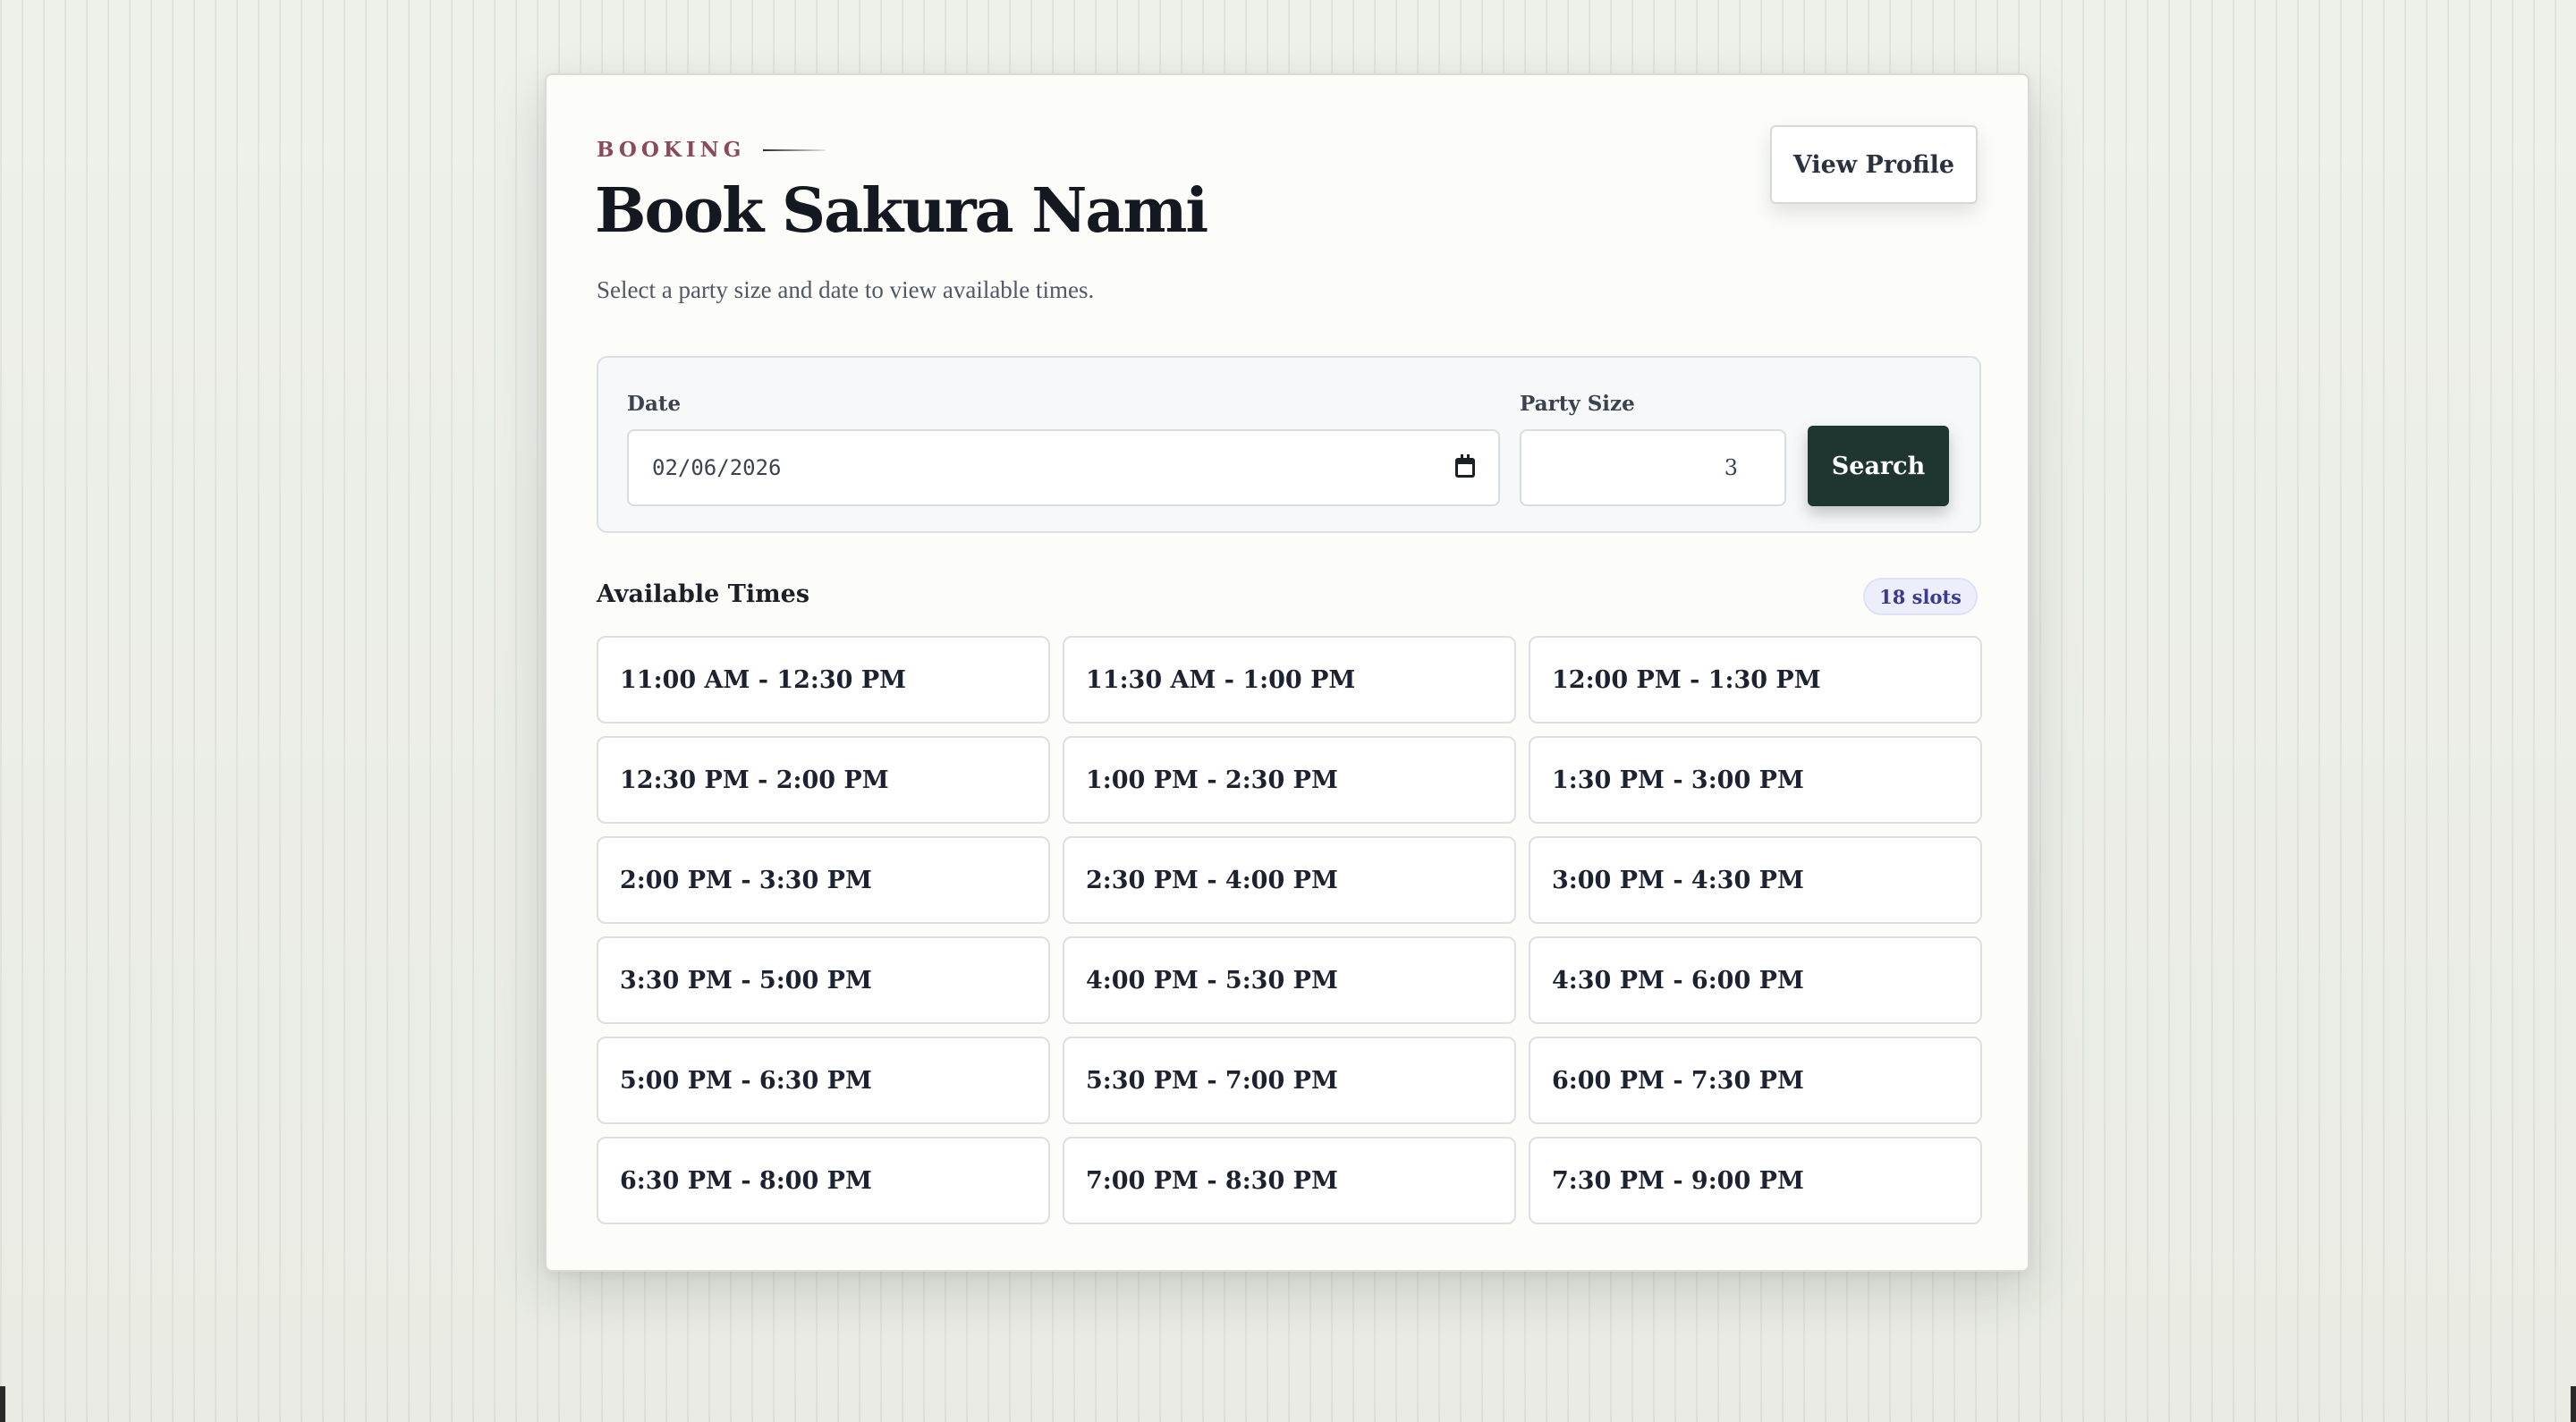 The width and height of the screenshot is (2576, 1422). I want to click on date-input: 02/06/2026, so click(1063, 467).